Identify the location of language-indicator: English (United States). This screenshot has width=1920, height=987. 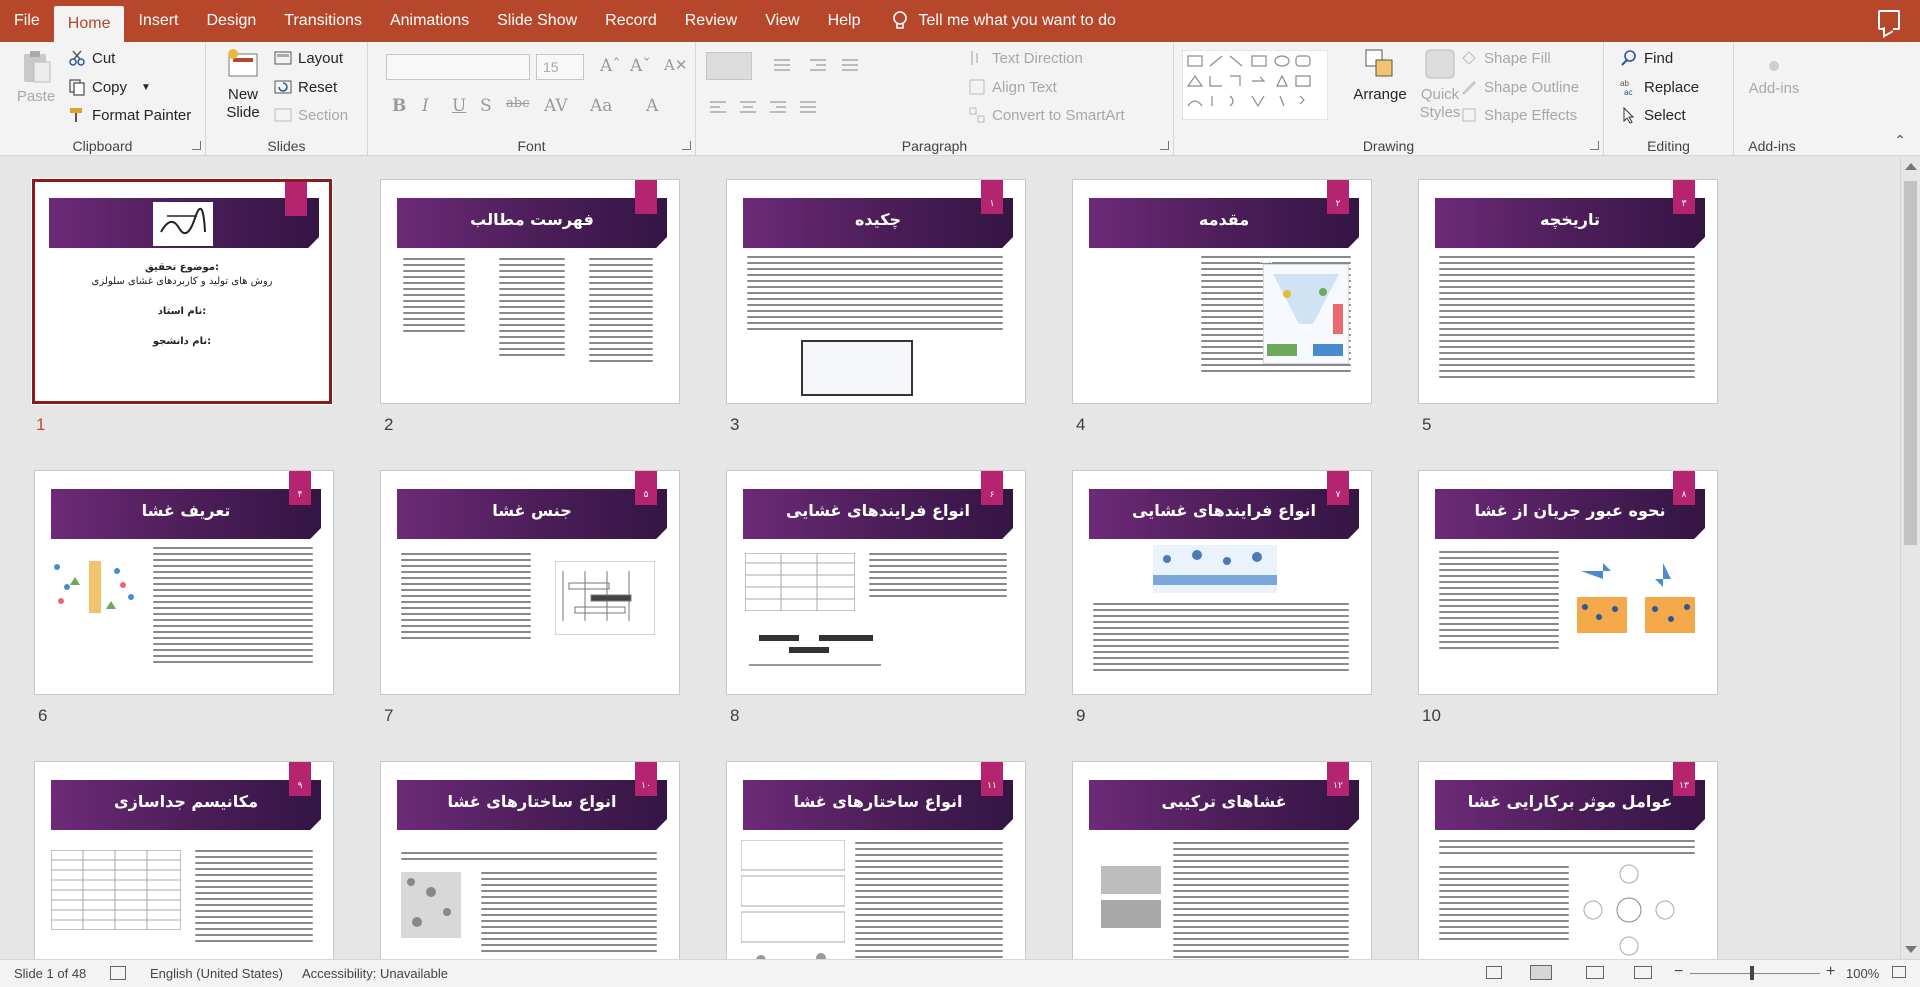
(216, 973).